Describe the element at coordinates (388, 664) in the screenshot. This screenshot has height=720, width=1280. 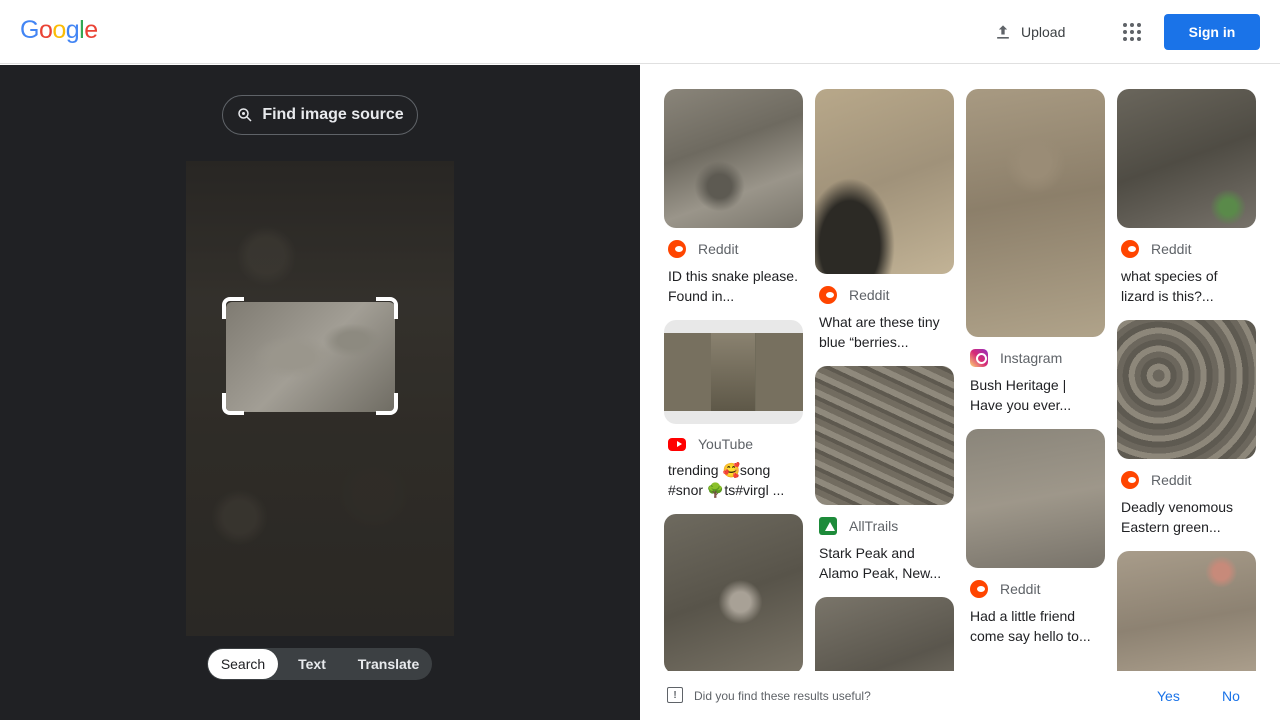
I see `tab-translate: Translate` at that location.